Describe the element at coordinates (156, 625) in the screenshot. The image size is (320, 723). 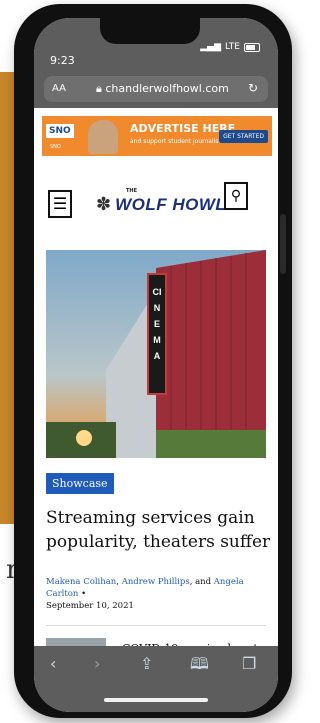
I see `divider` at that location.